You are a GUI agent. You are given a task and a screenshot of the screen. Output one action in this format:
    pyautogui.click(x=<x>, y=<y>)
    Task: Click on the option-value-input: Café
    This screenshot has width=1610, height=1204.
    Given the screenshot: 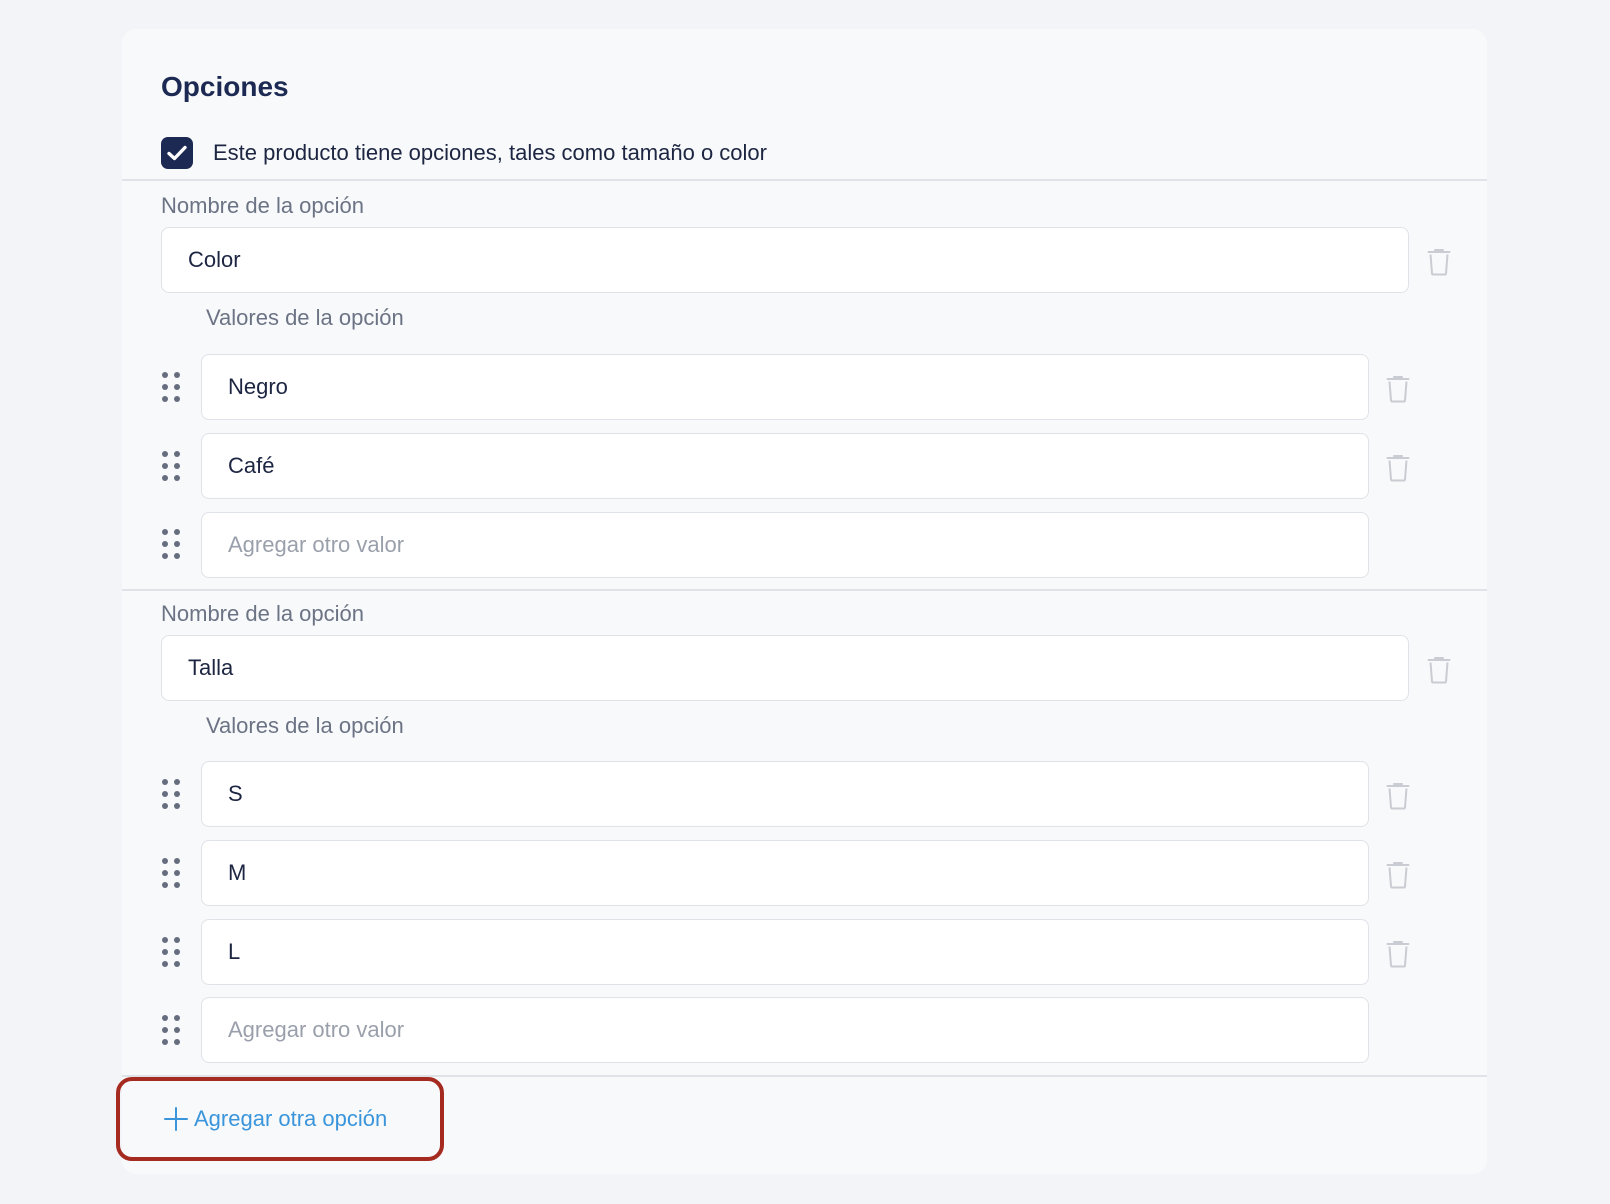 What is the action you would take?
    pyautogui.click(x=785, y=466)
    